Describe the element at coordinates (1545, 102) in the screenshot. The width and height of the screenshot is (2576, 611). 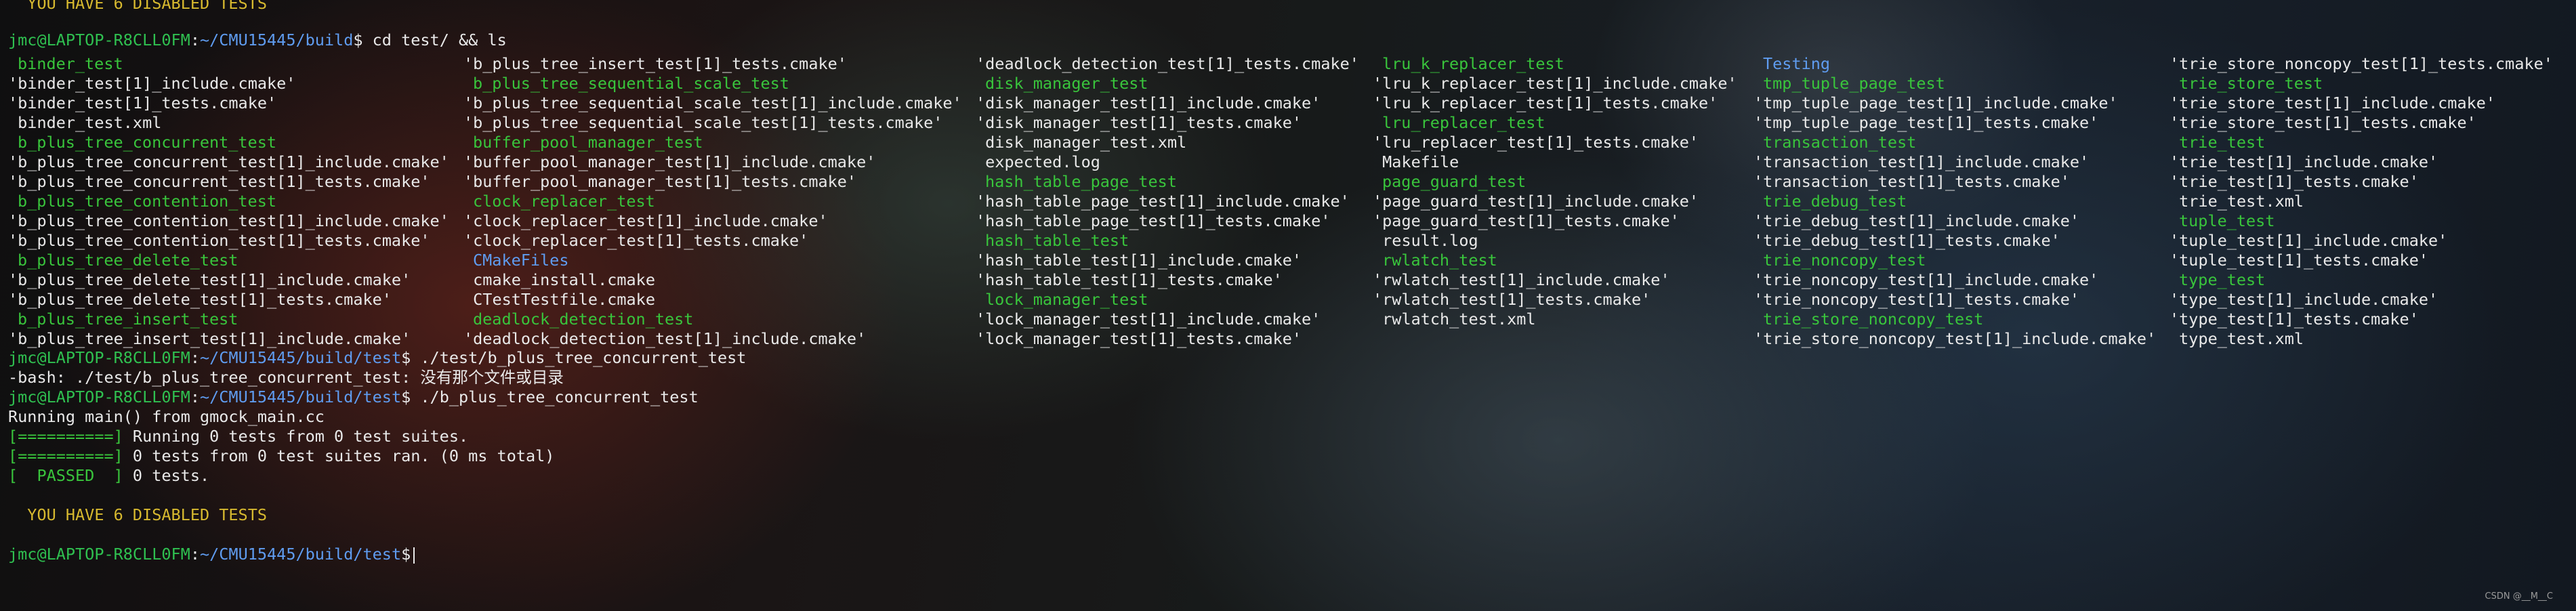
I see `ls-file-entry: 'lru_k_replacer_test[1]_tests.cmake'` at that location.